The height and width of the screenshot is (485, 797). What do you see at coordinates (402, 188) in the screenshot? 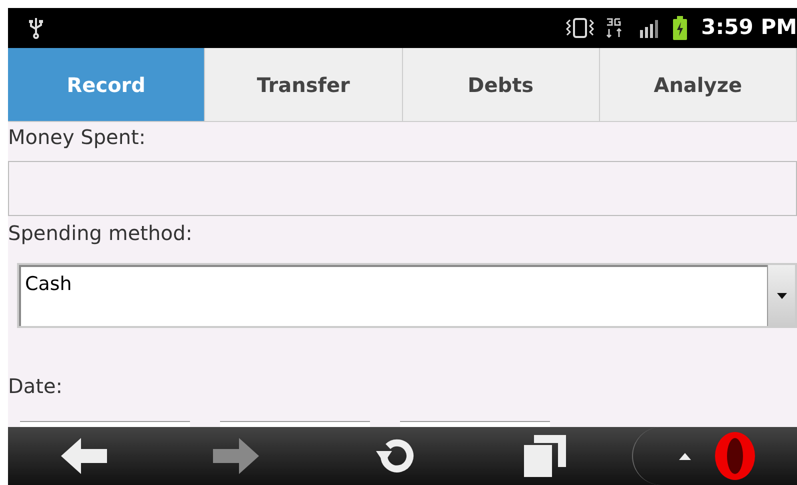
I see `input-field` at bounding box center [402, 188].